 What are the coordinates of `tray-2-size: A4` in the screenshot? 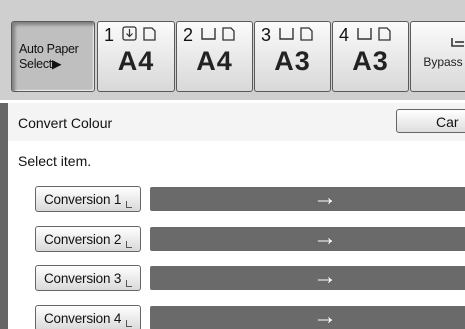 It's located at (214, 61).